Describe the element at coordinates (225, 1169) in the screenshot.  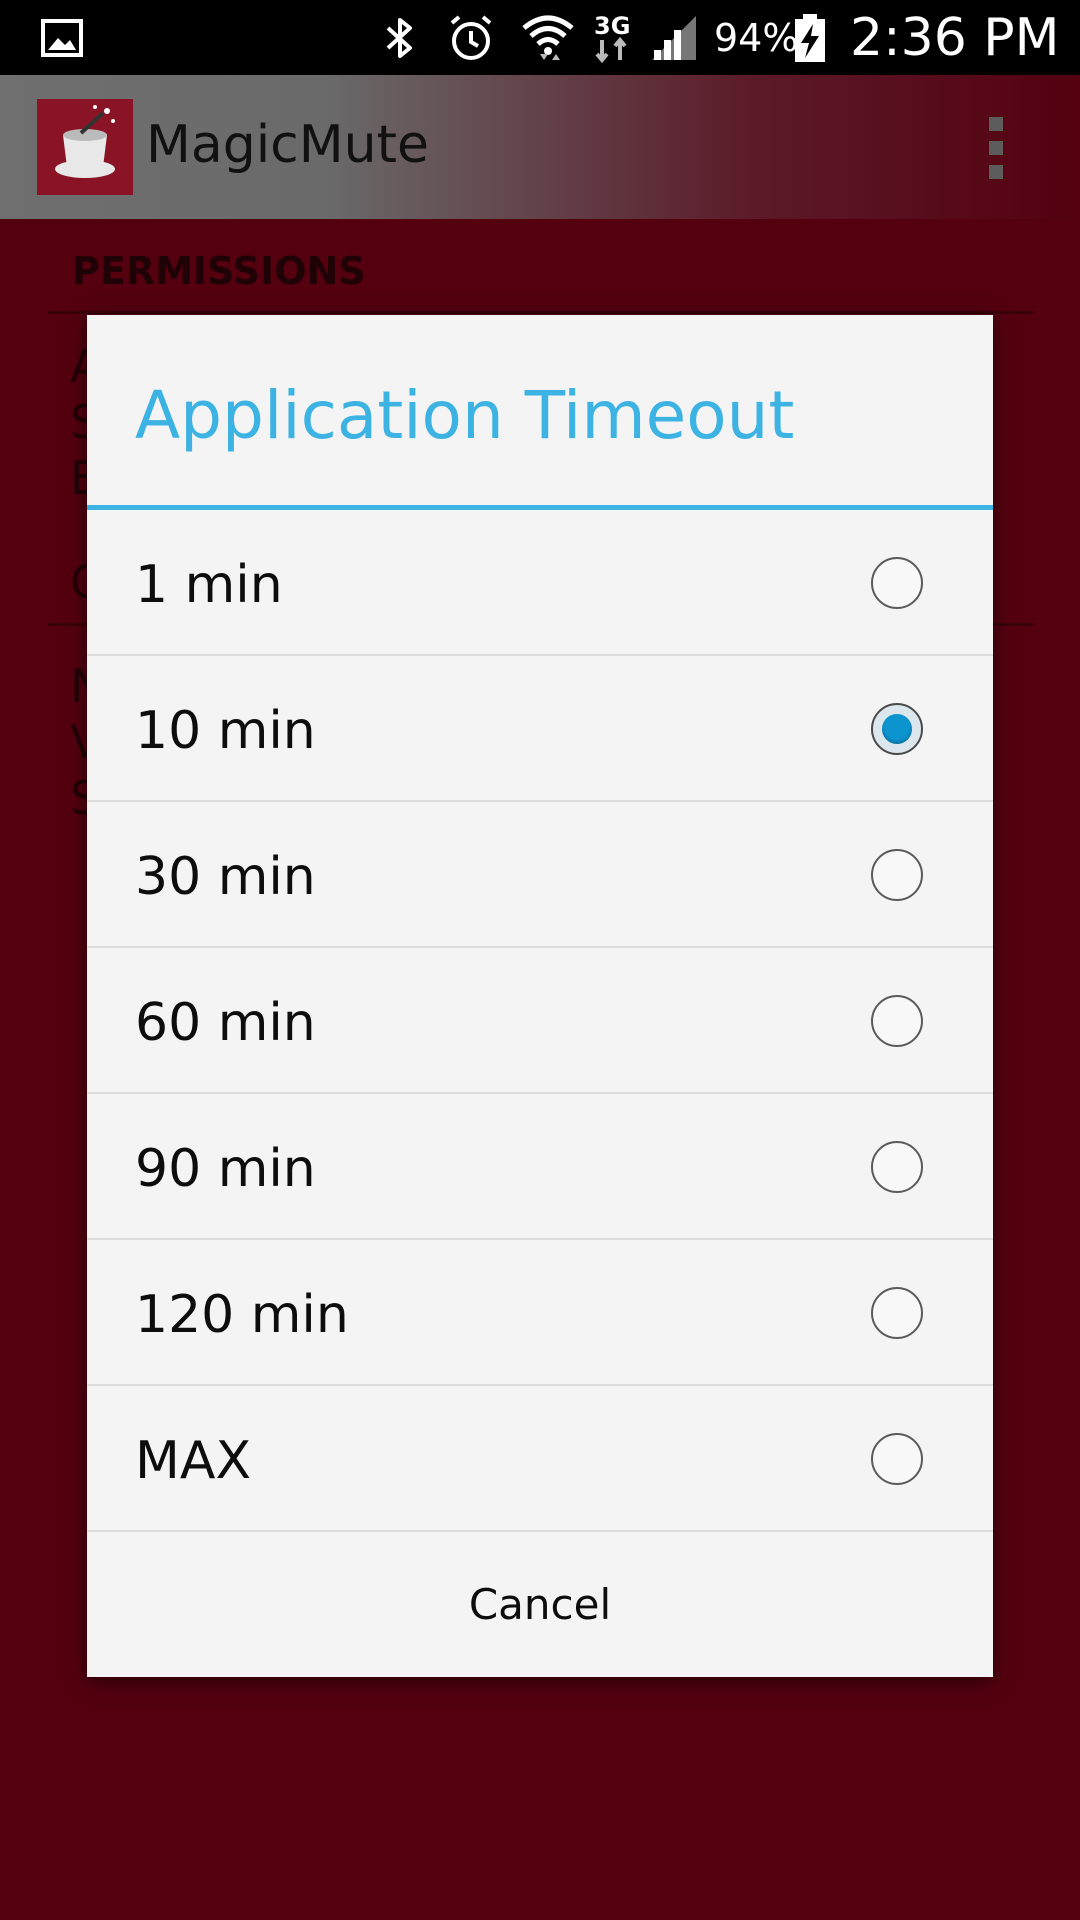
I see `option-label: 90 min` at that location.